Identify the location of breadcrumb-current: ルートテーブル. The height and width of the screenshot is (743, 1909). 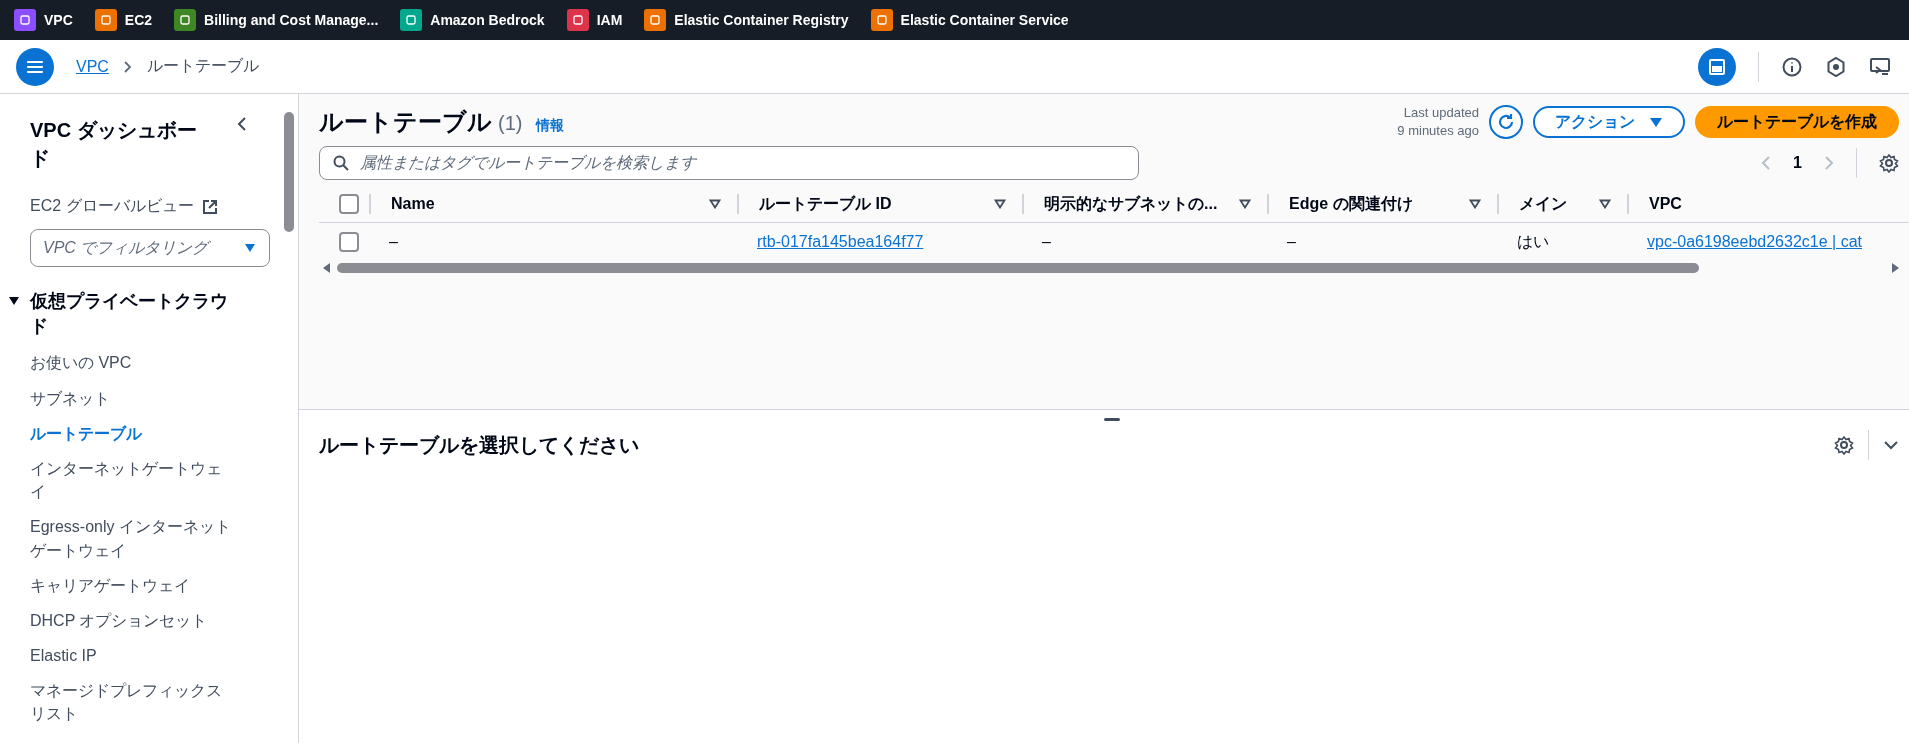
(202, 66).